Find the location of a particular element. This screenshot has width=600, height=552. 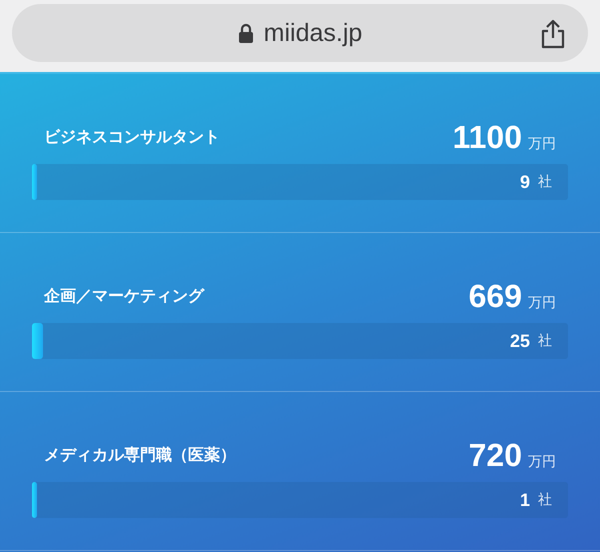

address-bar: miidas.jp is located at coordinates (300, 33).